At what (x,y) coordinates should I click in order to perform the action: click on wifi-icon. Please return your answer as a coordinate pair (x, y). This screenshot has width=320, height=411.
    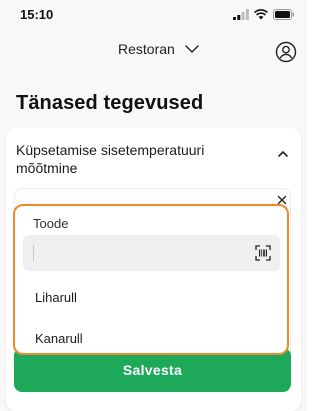
    Looking at the image, I should click on (261, 13).